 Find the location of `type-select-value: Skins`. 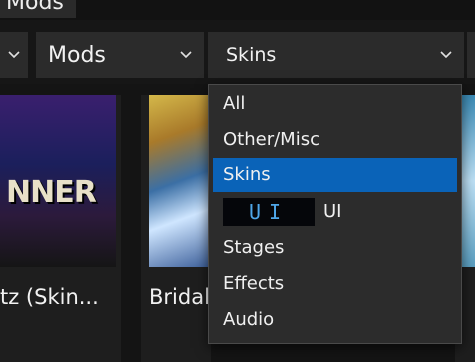

type-select-value: Skins is located at coordinates (251, 55).